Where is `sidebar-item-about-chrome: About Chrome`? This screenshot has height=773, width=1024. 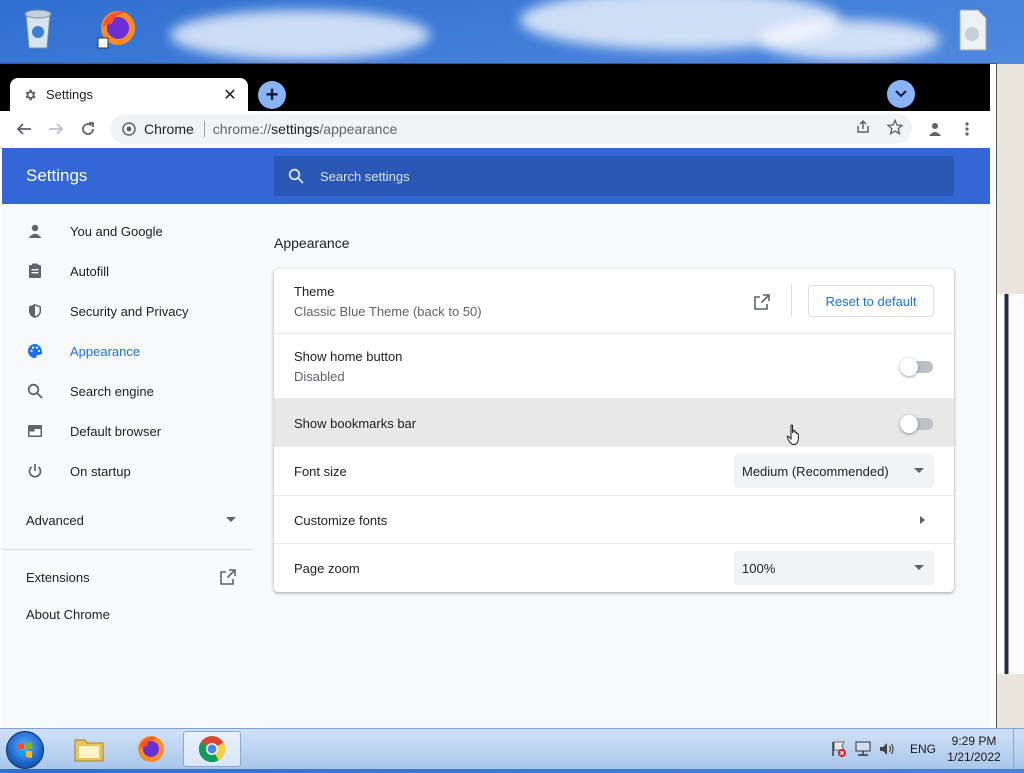 sidebar-item-about-chrome: About Chrome is located at coordinates (68, 614).